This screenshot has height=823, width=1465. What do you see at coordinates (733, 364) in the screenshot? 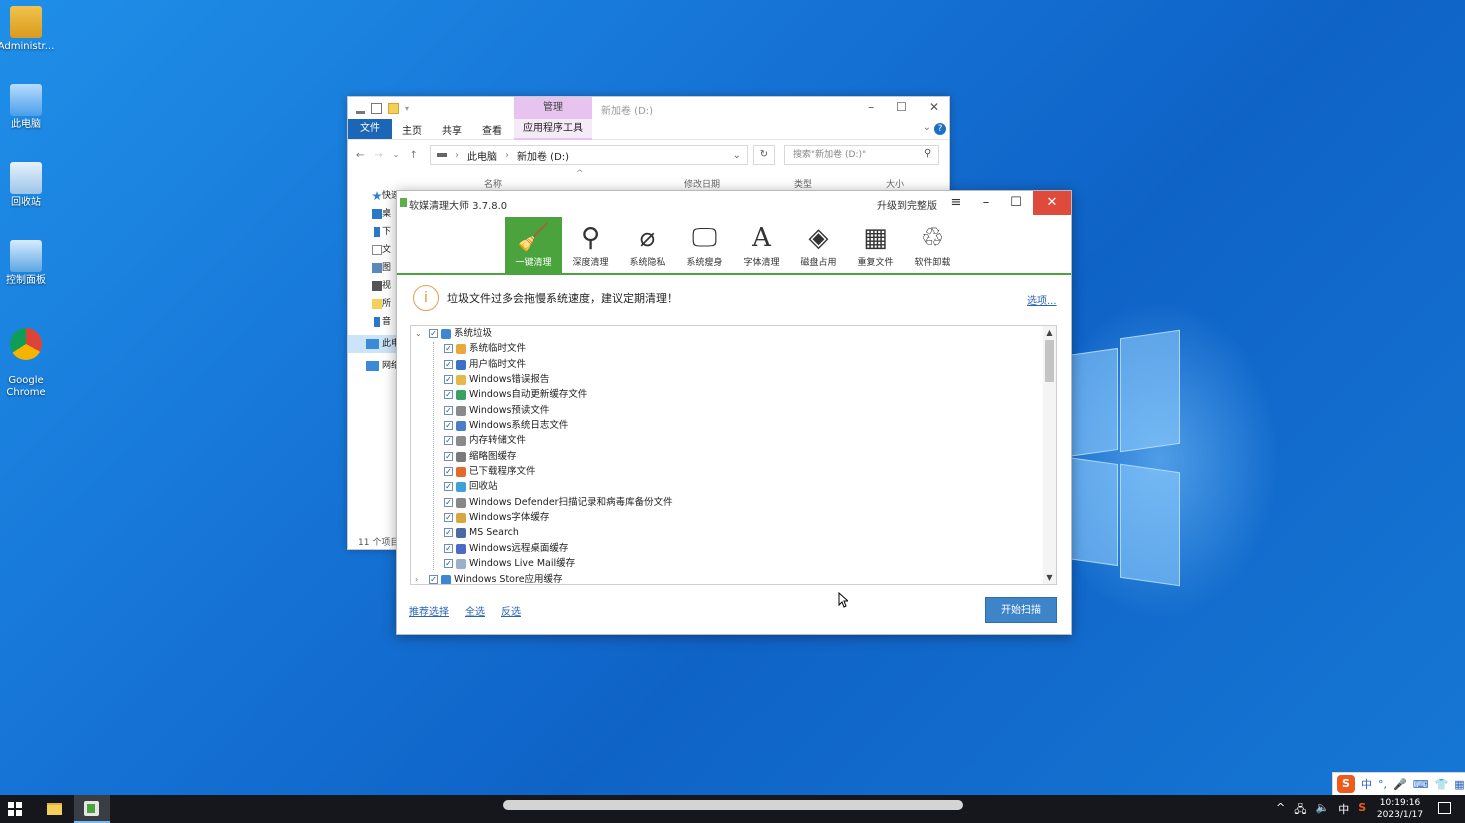
I see `tree-row: ✓ 用户临时文件` at bounding box center [733, 364].